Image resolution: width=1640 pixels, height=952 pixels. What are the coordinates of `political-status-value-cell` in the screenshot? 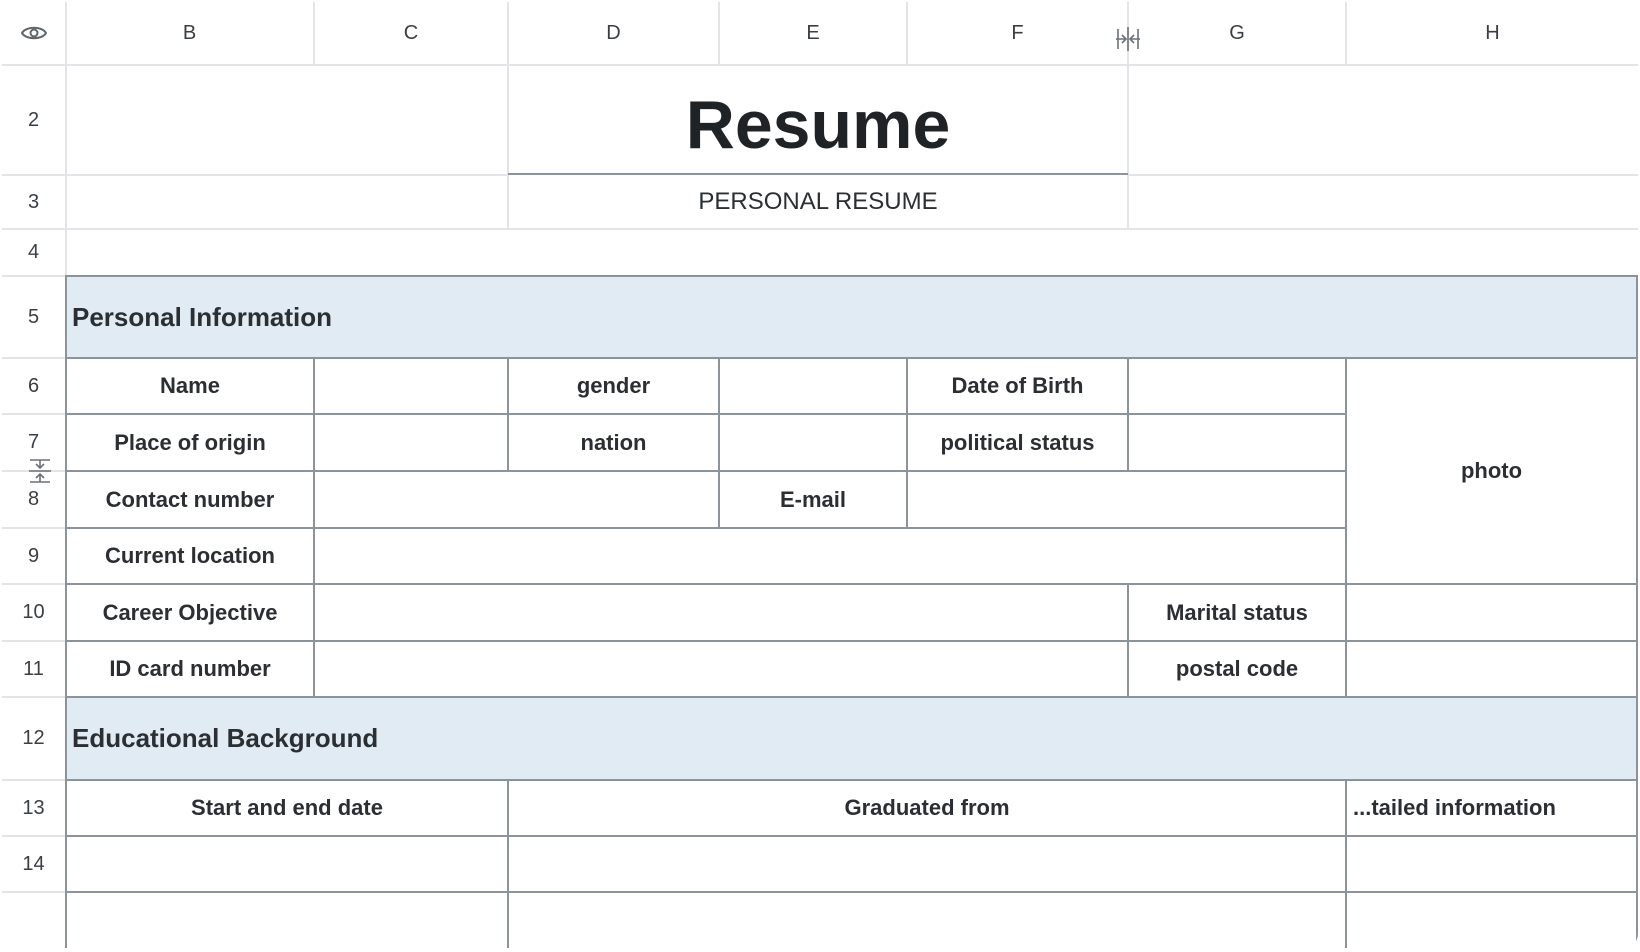 It's located at (1237, 442).